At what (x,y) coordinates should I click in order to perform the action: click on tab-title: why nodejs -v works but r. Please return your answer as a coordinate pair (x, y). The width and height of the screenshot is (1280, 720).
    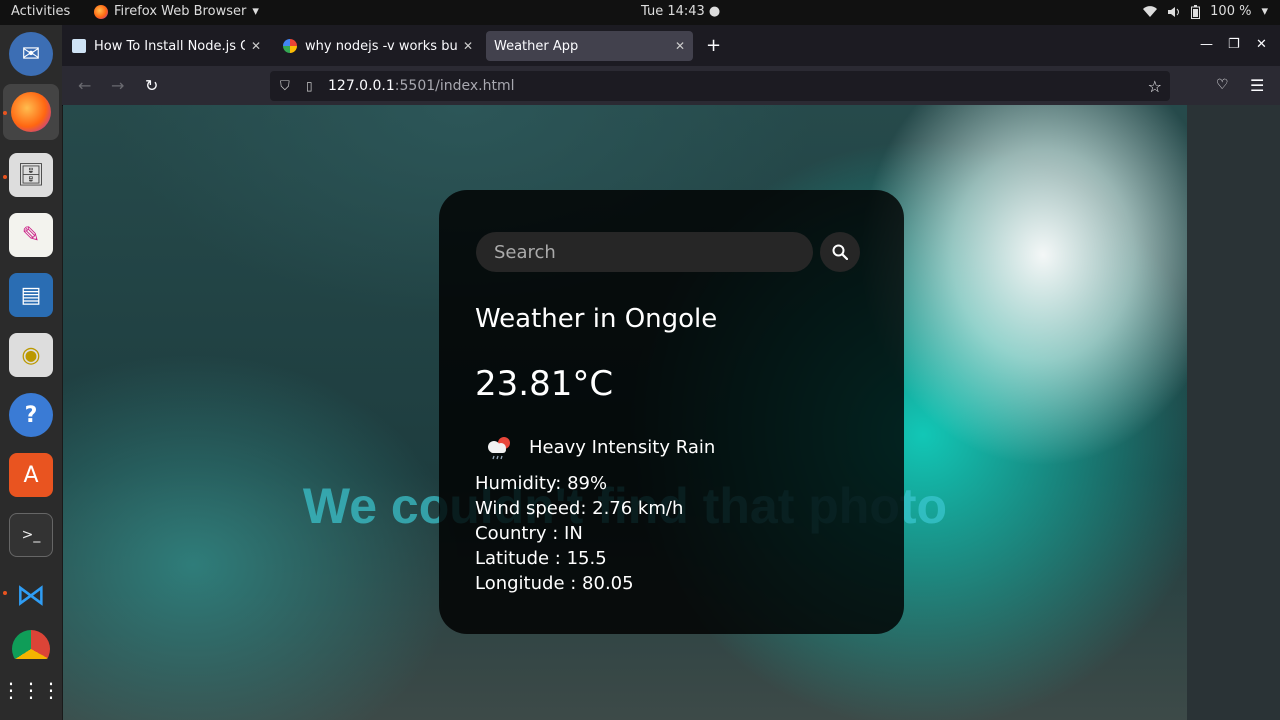
    Looking at the image, I should click on (381, 46).